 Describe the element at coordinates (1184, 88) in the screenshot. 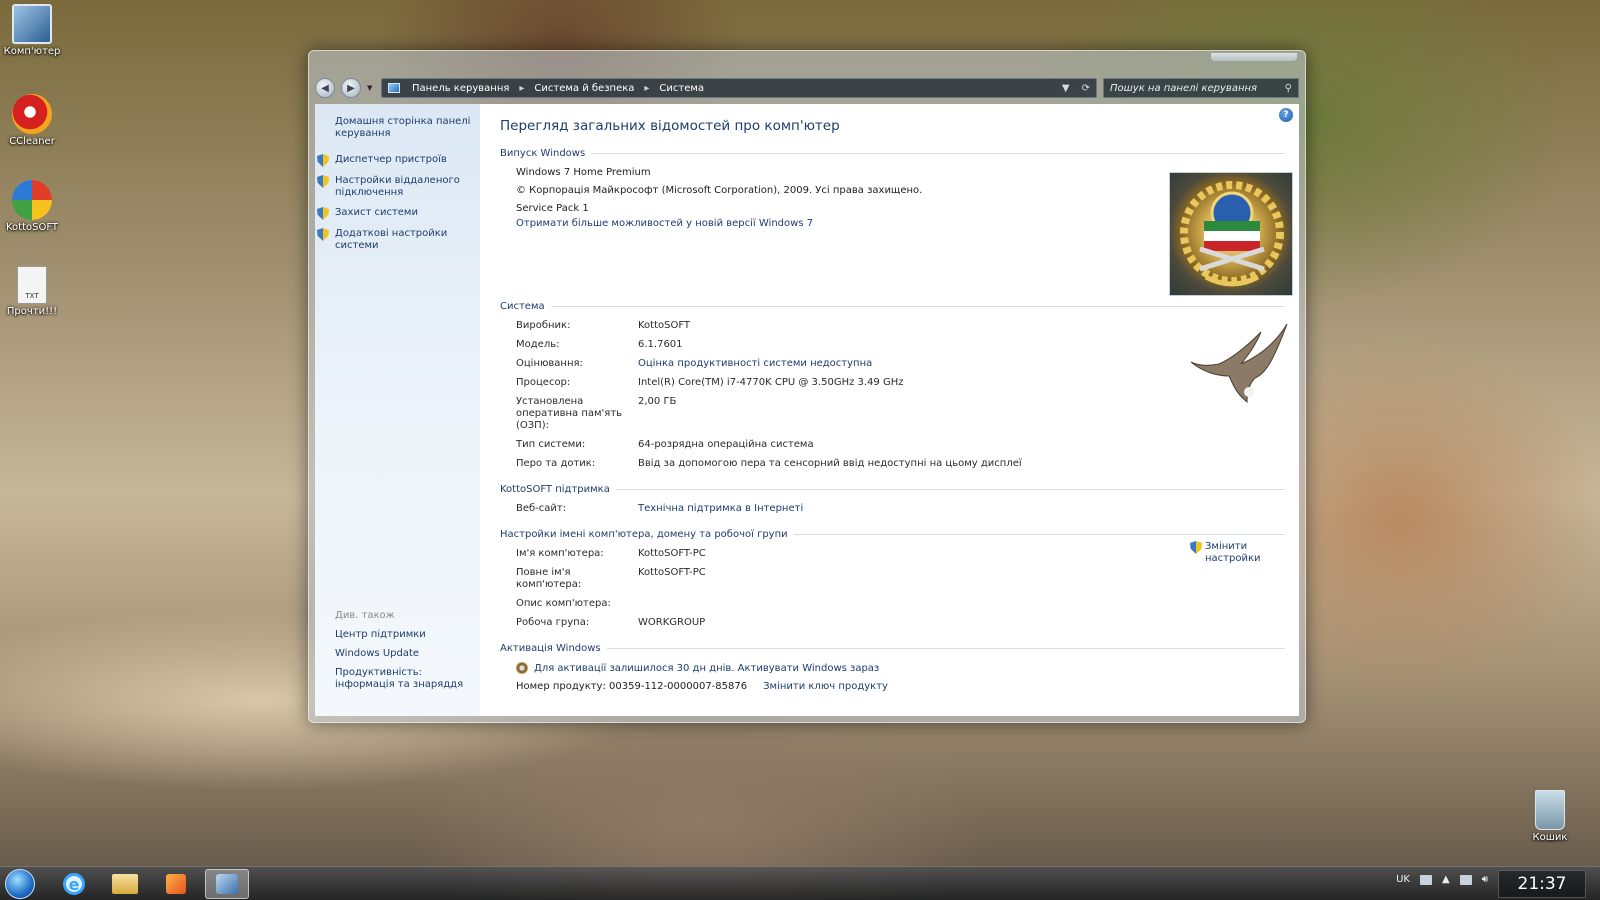

I see `search-placeholder: Пошук на панелі керування` at that location.